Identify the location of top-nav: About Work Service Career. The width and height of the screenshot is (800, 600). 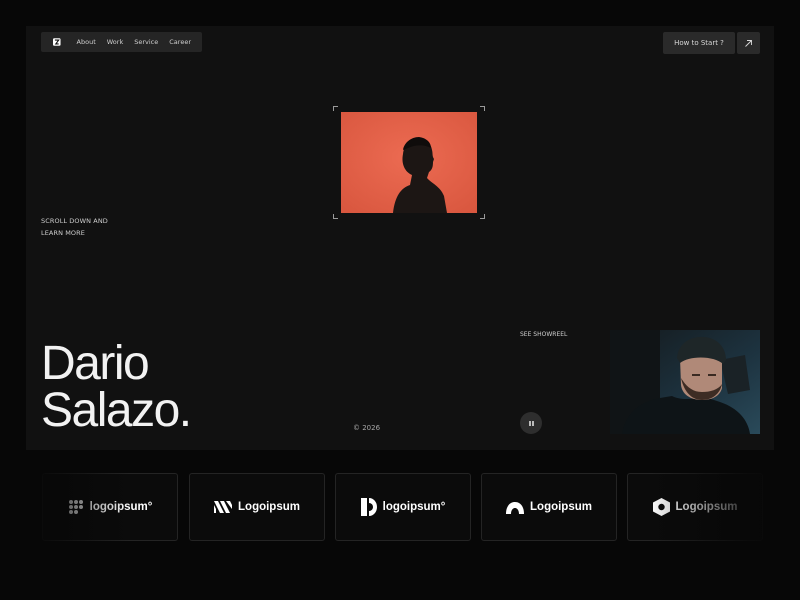
(121, 42).